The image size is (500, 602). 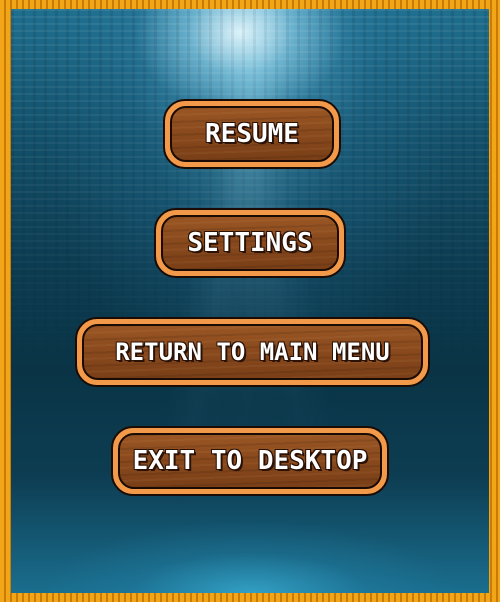 I want to click on exit-to-desktop-button-face: EXIT TO DESKTOP, so click(x=250, y=461).